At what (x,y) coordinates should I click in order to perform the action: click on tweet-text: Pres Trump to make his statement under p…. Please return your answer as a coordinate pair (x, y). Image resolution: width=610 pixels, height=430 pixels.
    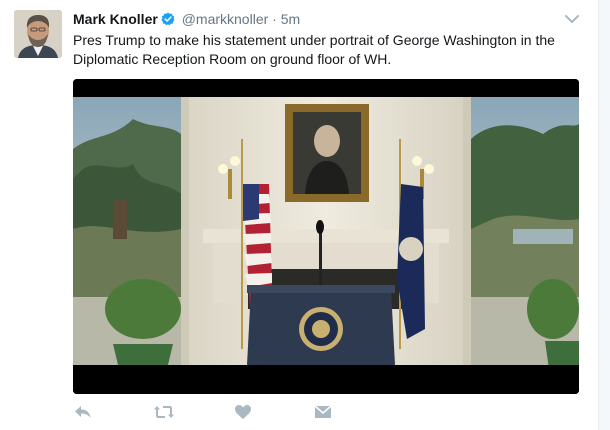
    Looking at the image, I should click on (314, 49).